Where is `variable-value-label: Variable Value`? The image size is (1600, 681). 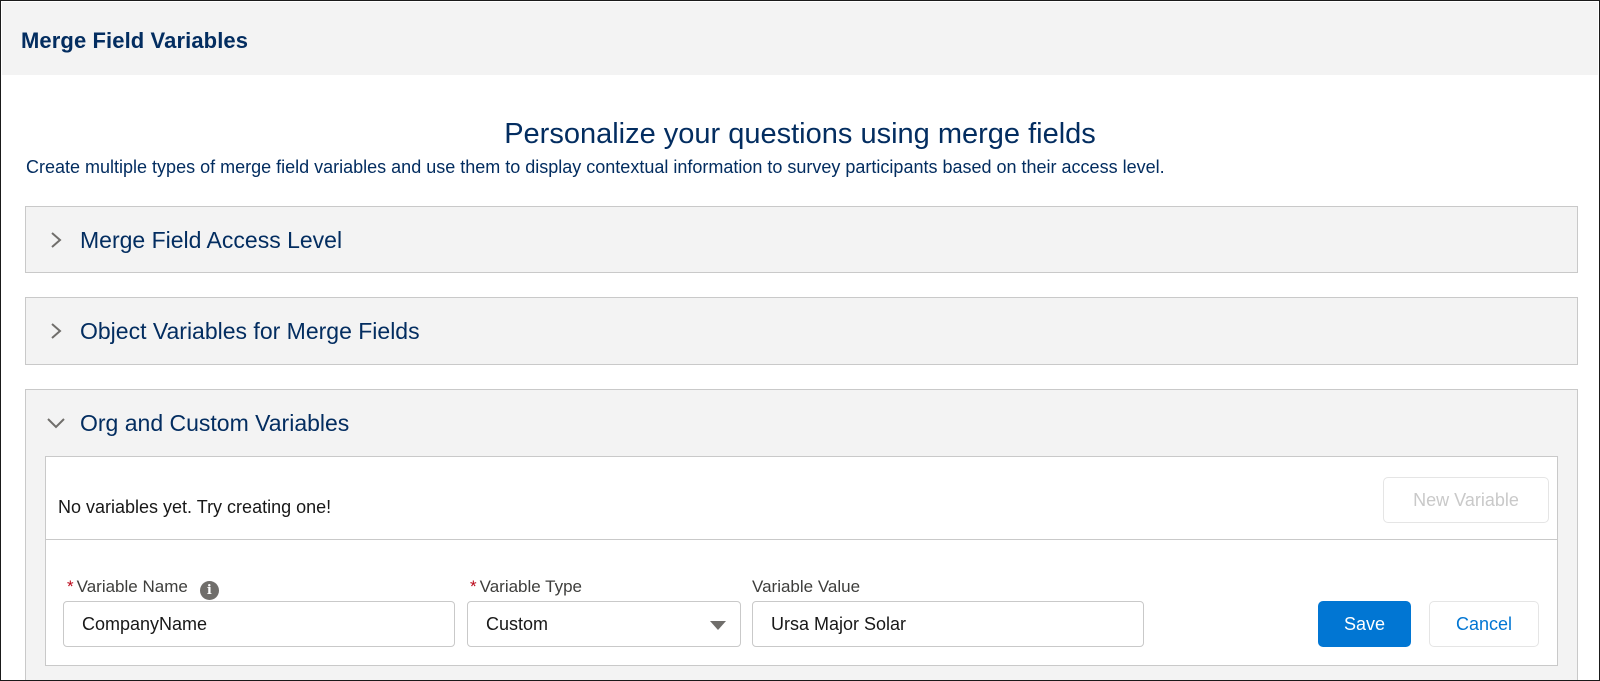 variable-value-label: Variable Value is located at coordinates (806, 586).